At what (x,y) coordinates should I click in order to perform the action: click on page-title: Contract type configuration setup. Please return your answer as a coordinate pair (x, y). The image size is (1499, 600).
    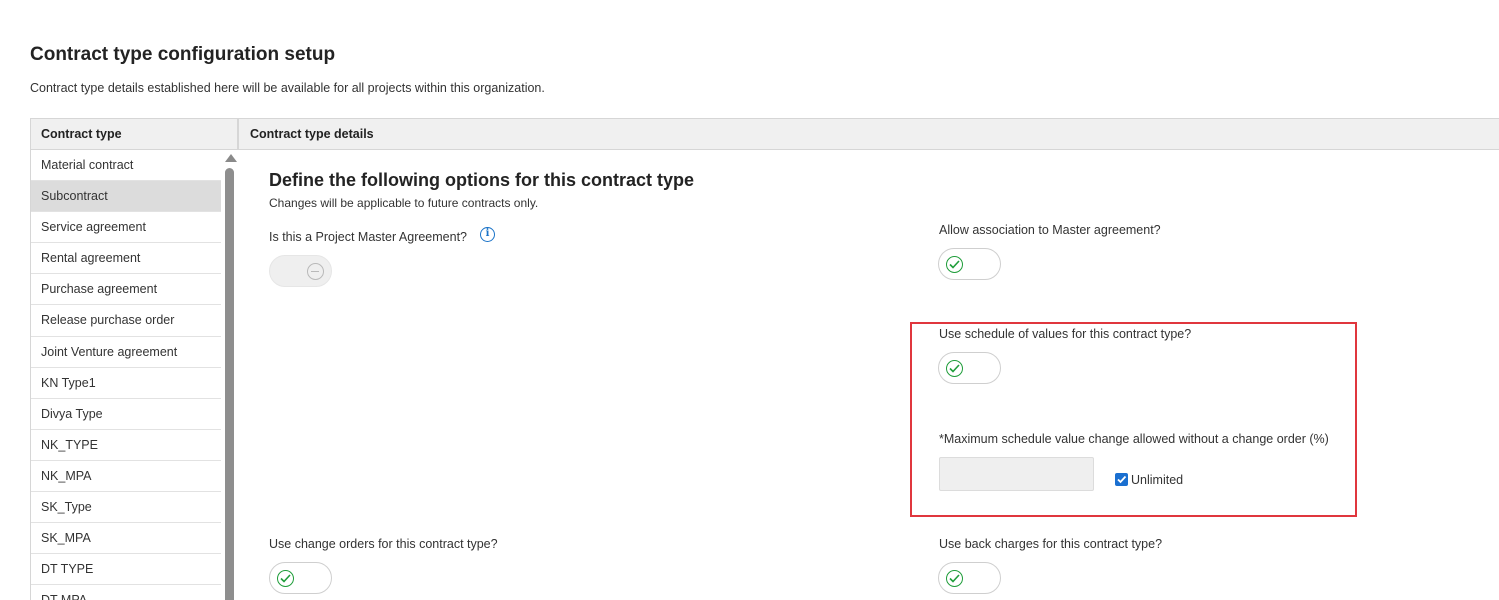
    Looking at the image, I should click on (183, 54).